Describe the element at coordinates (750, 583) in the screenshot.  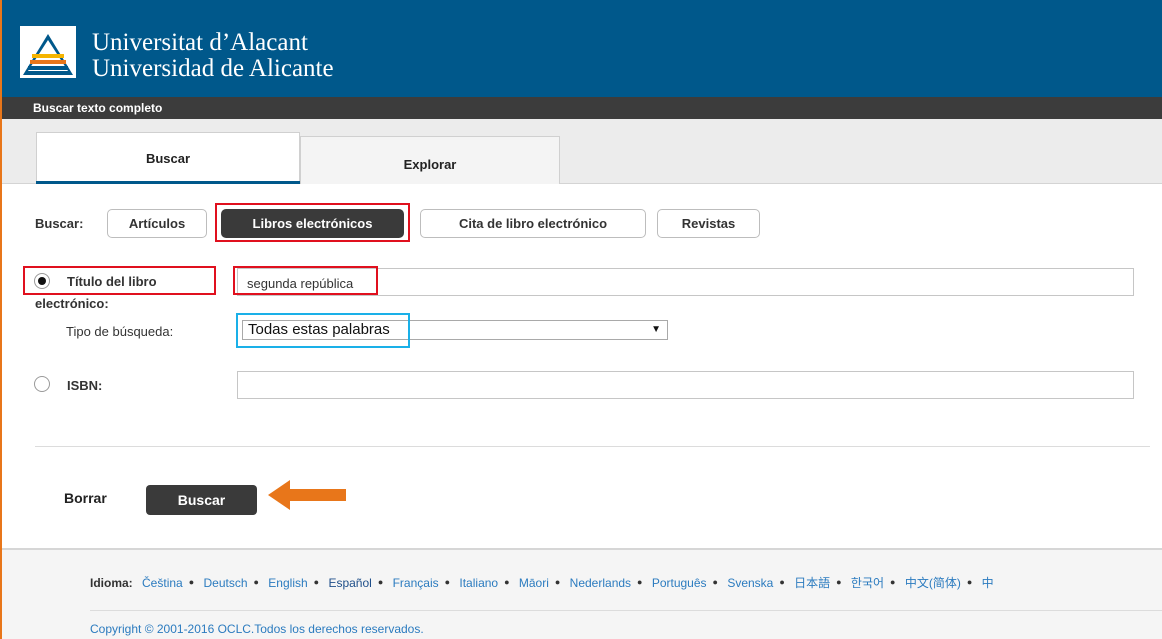
I see `lang-svenska: Svenska` at that location.